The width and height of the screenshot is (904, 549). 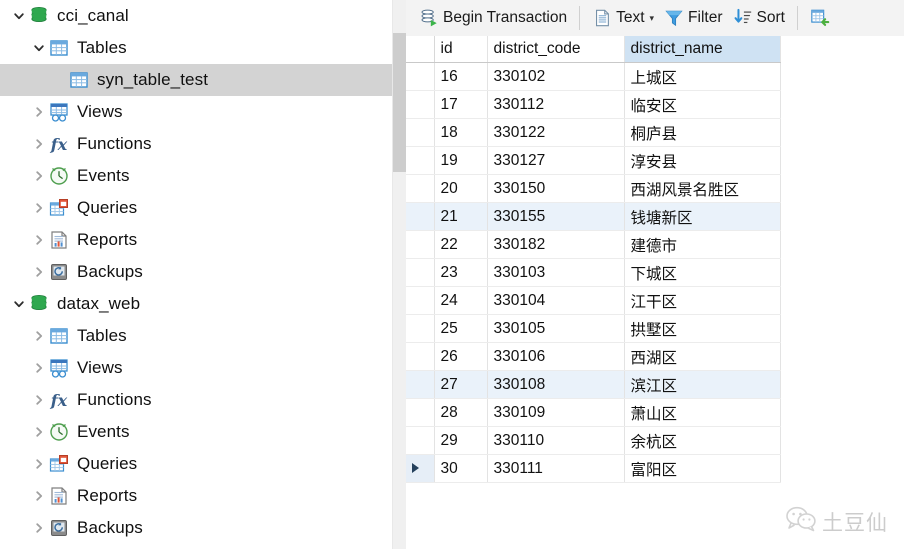 What do you see at coordinates (461, 300) in the screenshot?
I see `cell-id: 24` at bounding box center [461, 300].